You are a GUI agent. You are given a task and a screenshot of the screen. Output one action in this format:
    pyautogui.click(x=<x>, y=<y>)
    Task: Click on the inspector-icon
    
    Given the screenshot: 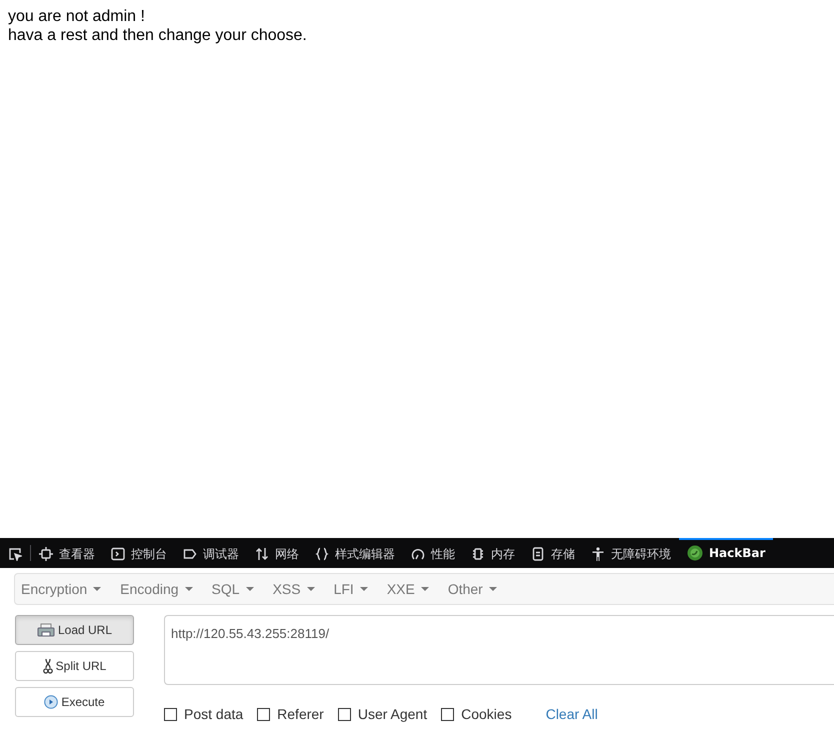 What is the action you would take?
    pyautogui.click(x=46, y=554)
    